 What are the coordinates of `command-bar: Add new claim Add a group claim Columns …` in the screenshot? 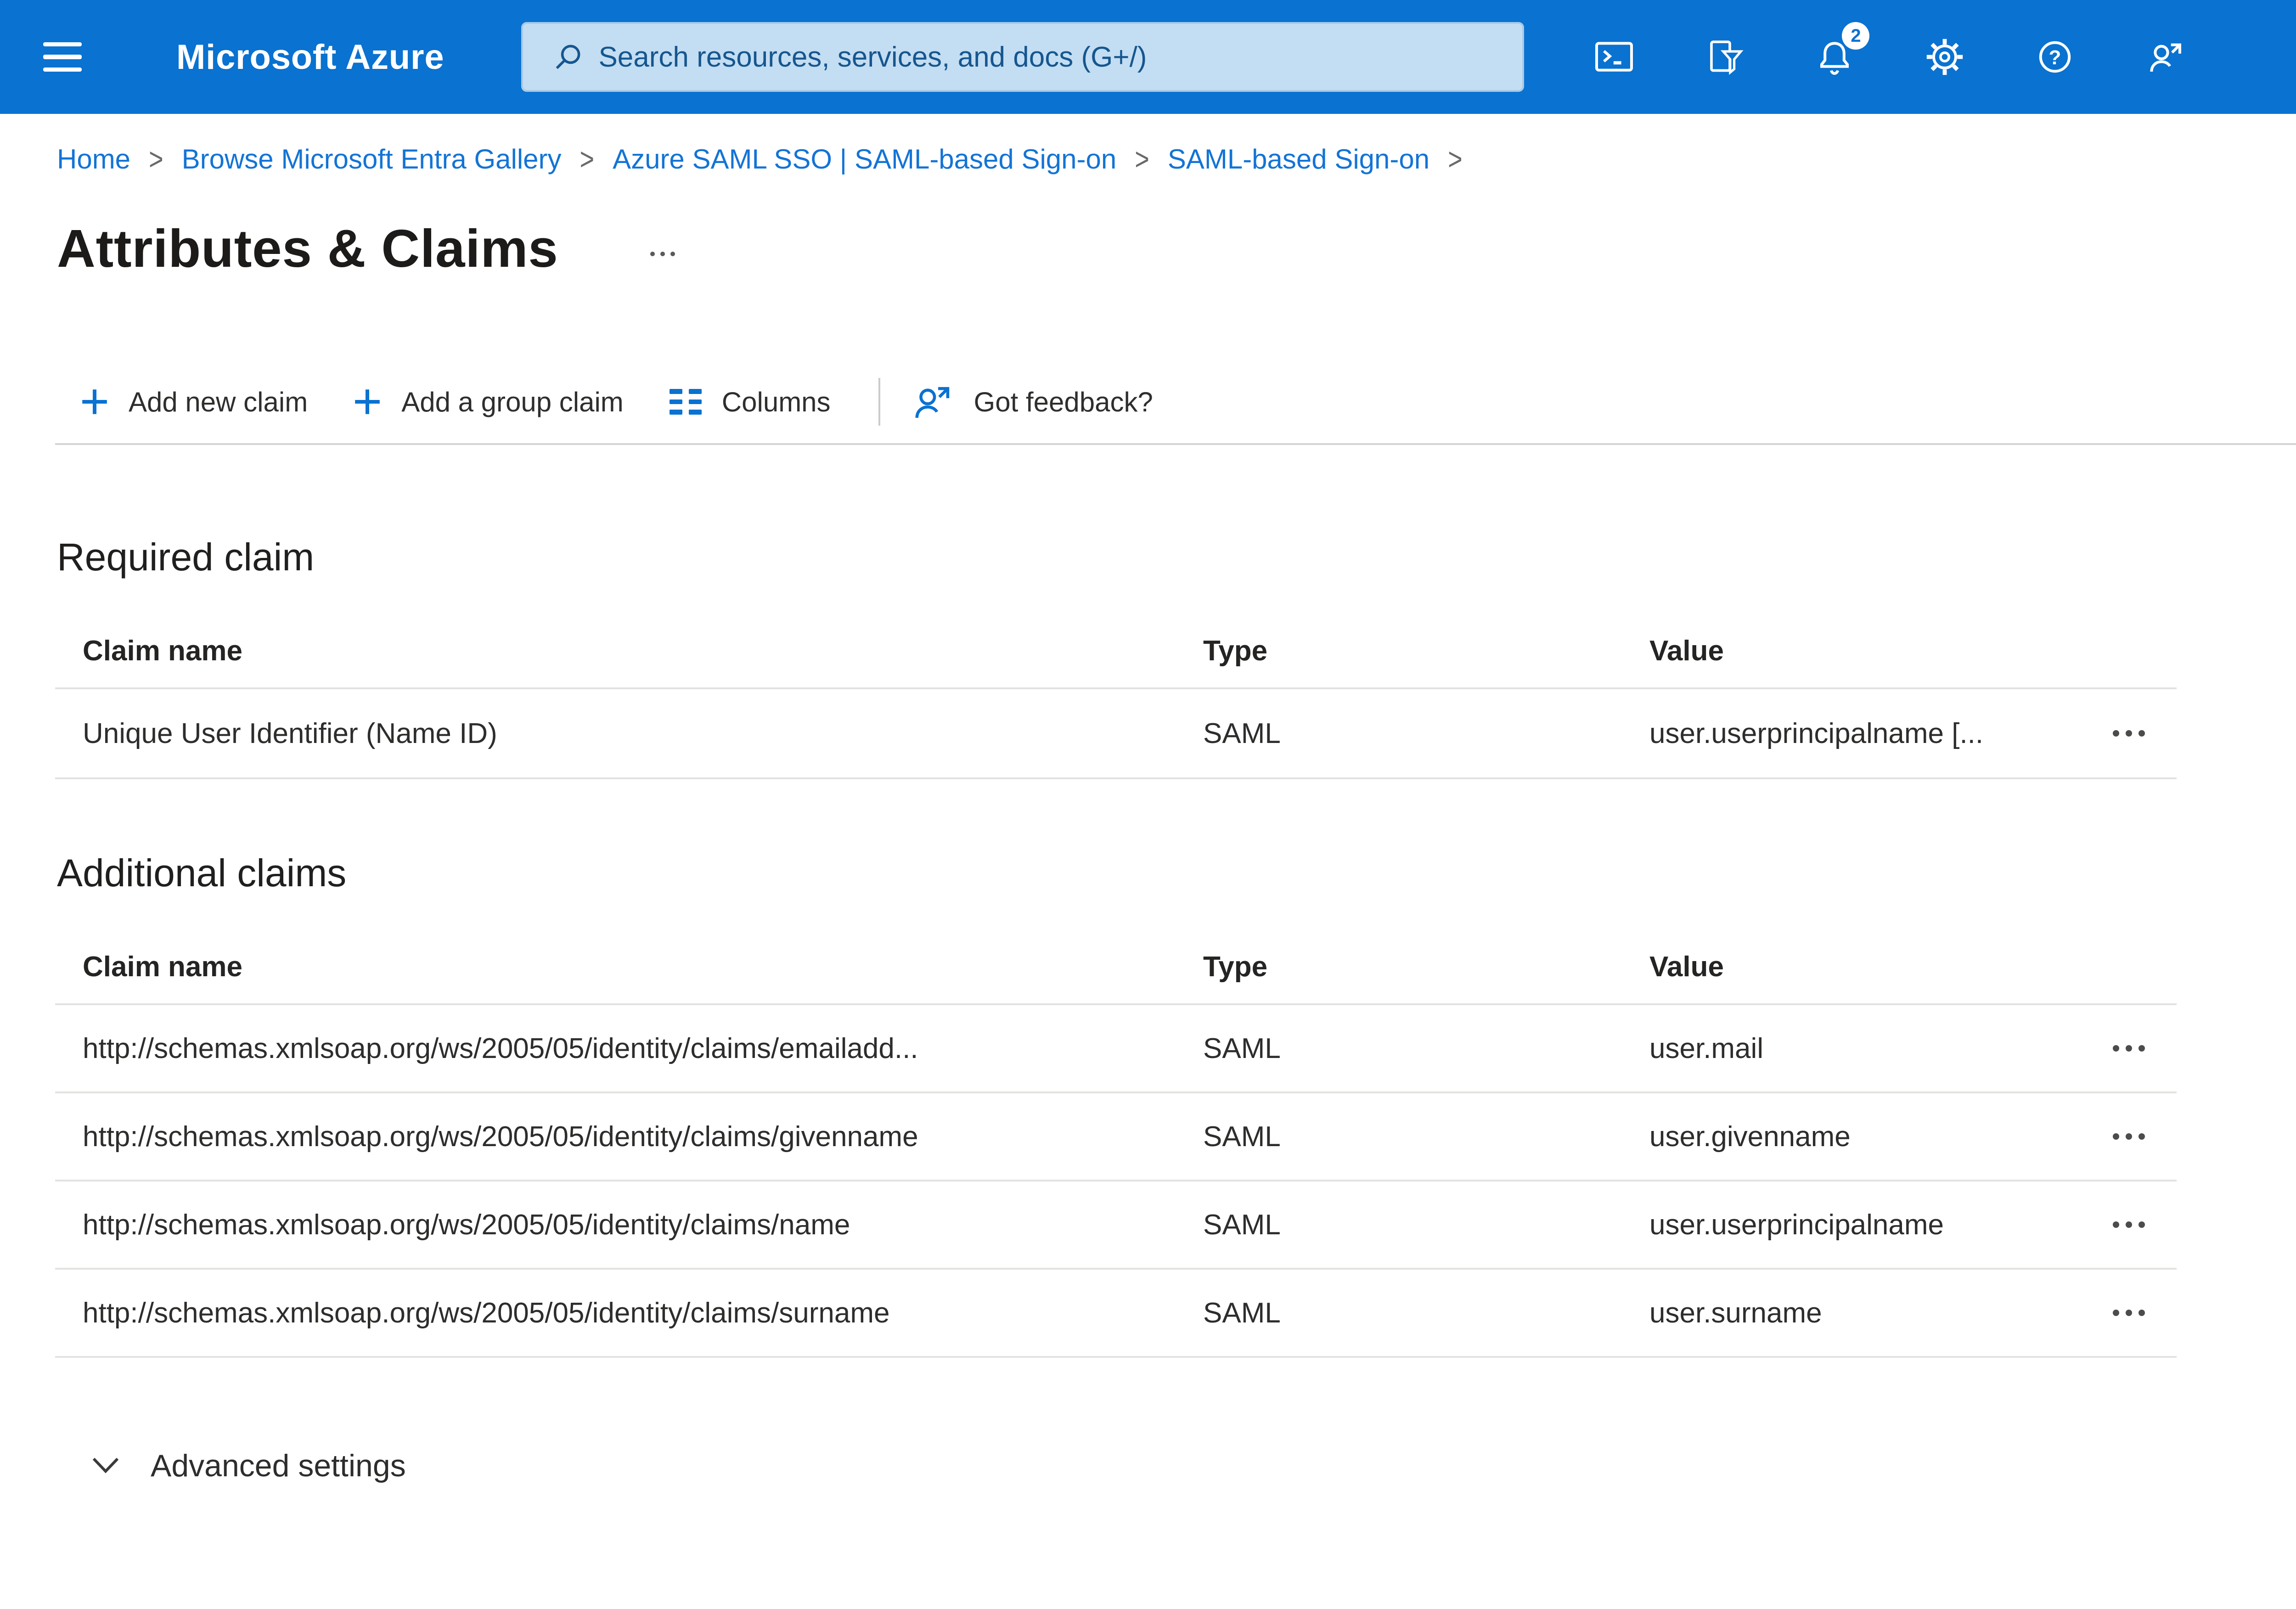 It's located at (1175, 402).